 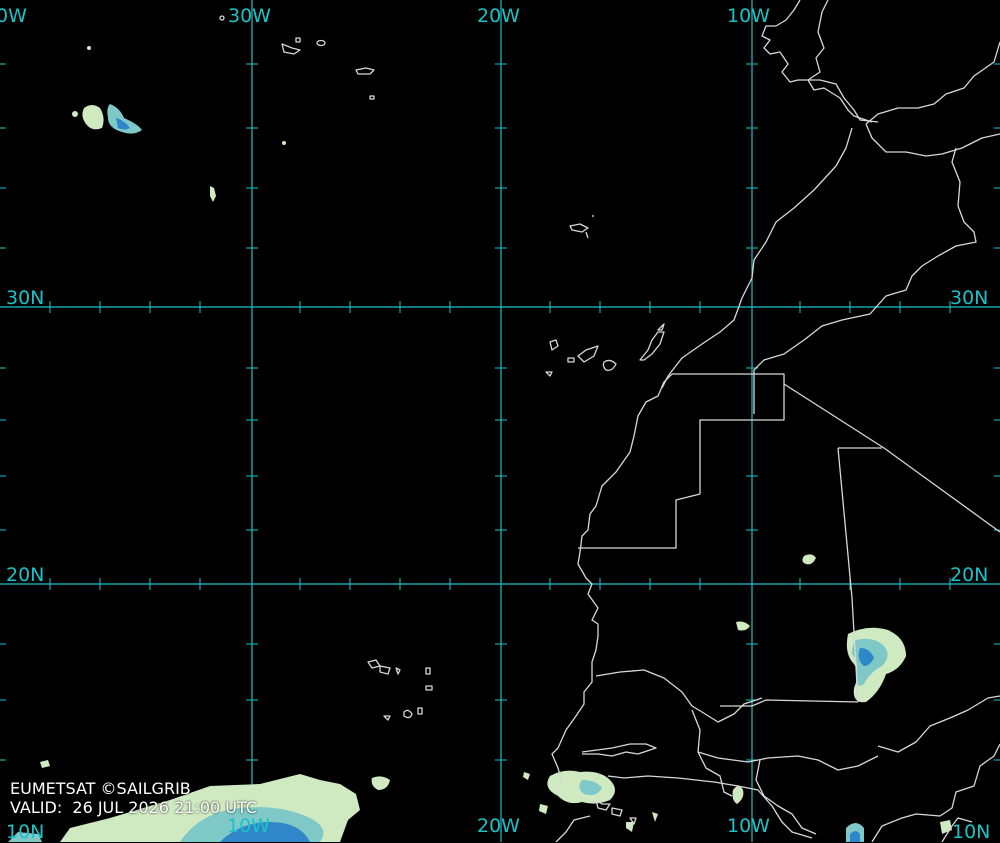 What do you see at coordinates (25, 832) in the screenshot?
I see `latitude-label-corner-10n: 10N` at bounding box center [25, 832].